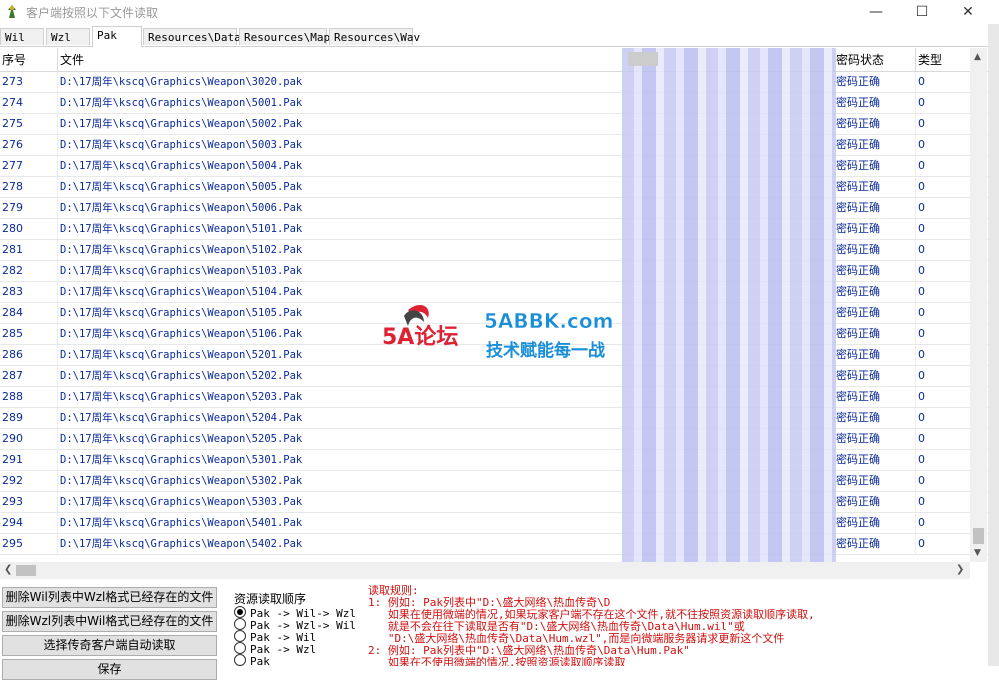 Image resolution: width=999 pixels, height=680 pixels. Describe the element at coordinates (29, 271) in the screenshot. I see `cell-index: 282` at that location.